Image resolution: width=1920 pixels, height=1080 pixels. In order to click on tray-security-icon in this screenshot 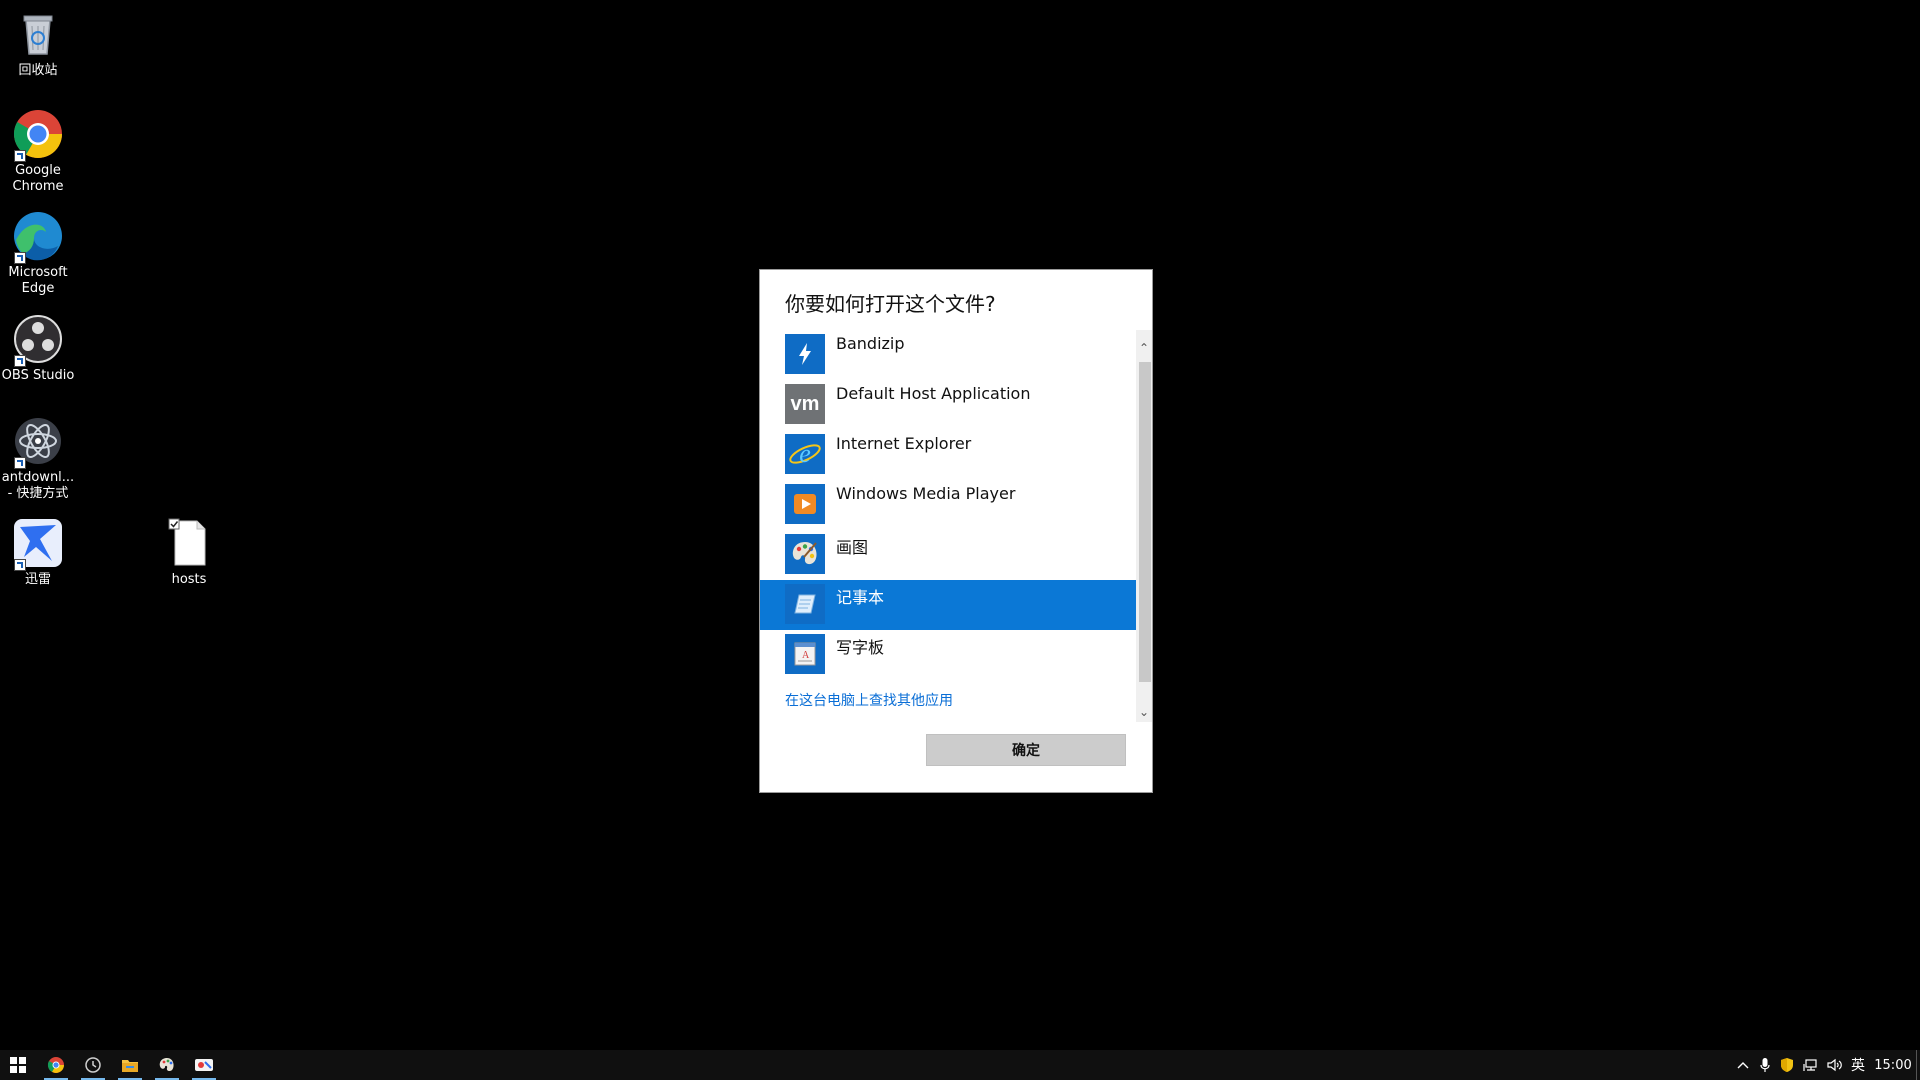, I will do `click(1787, 1065)`.